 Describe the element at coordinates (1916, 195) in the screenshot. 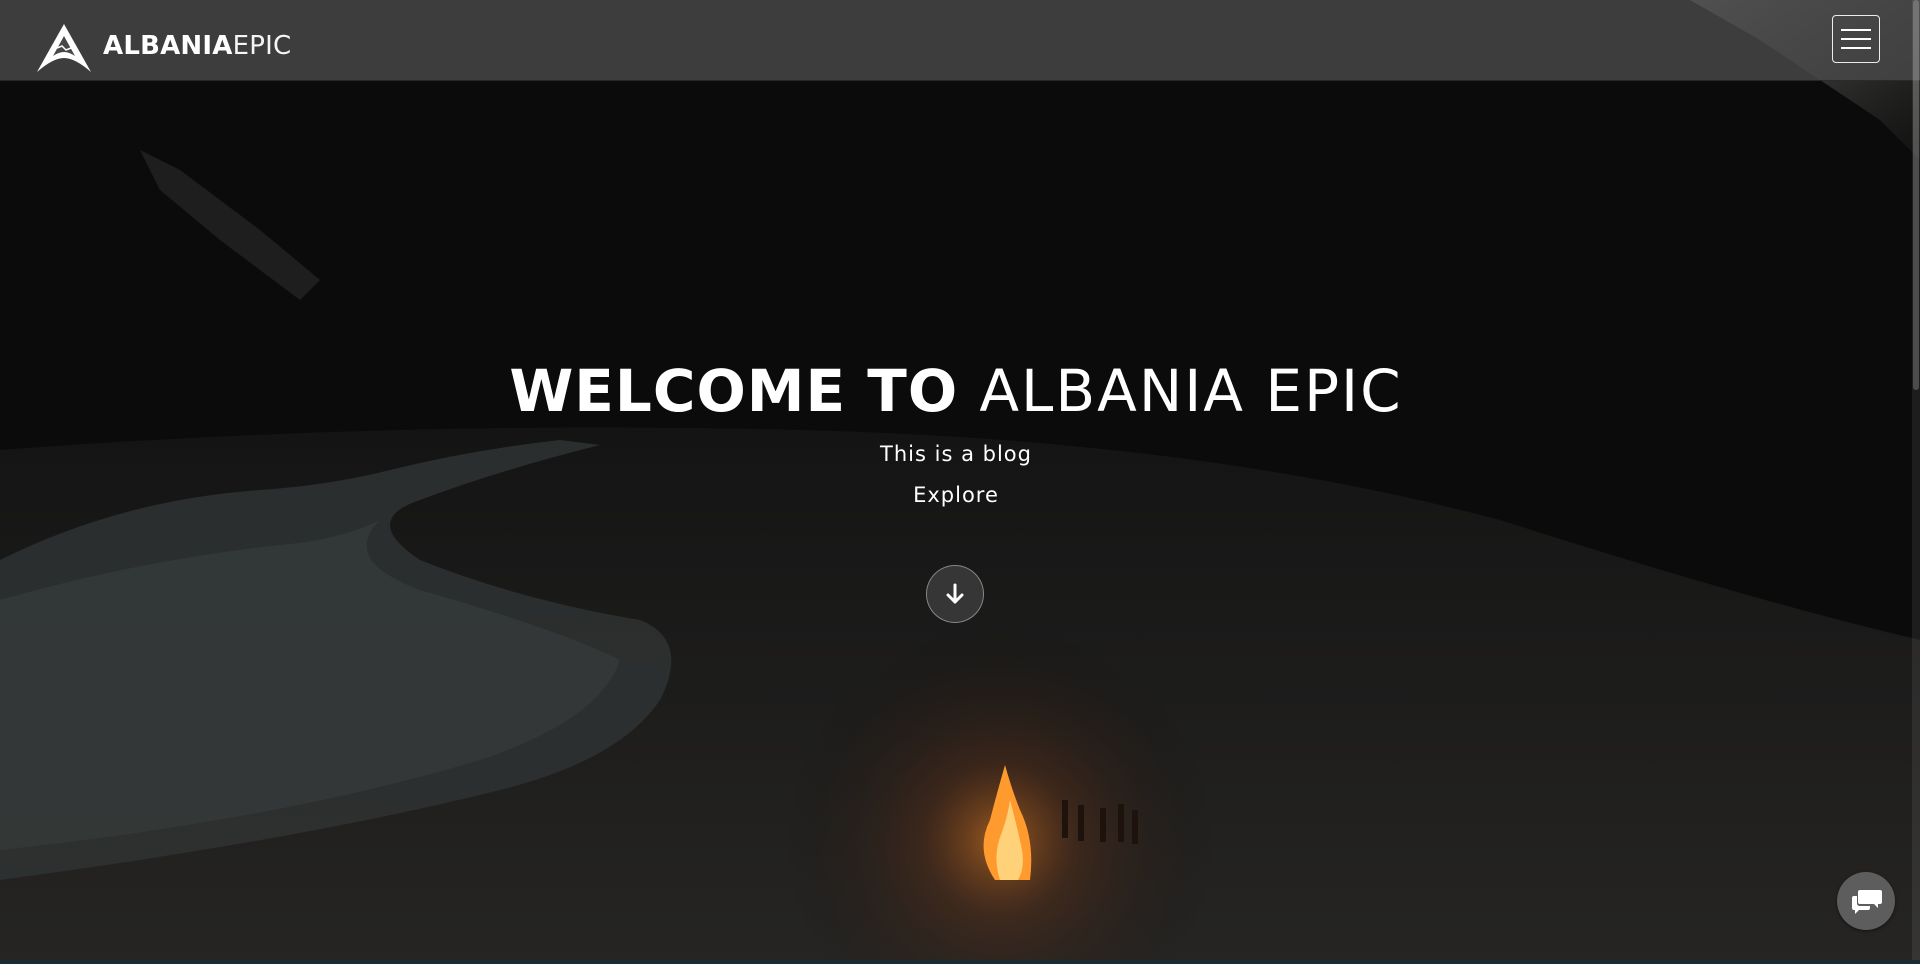

I see `scrollbar-thumb` at that location.